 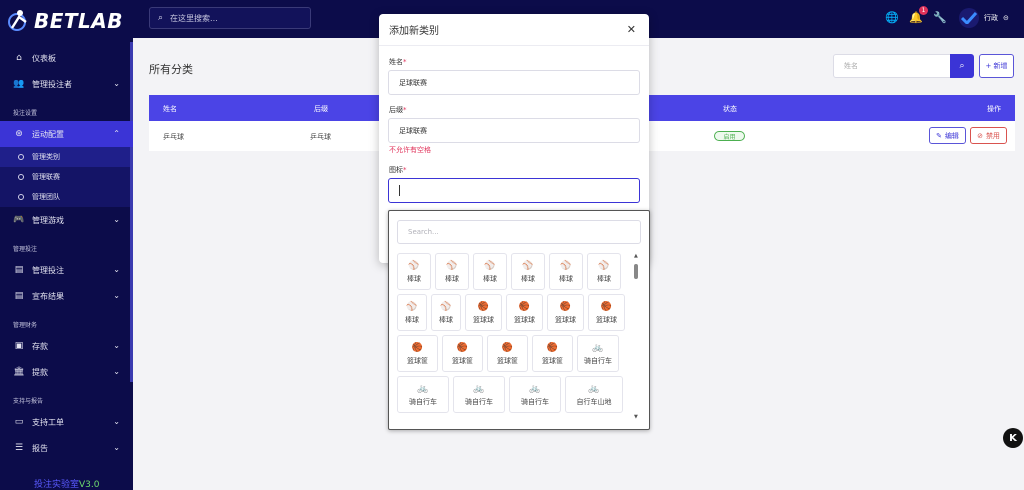 What do you see at coordinates (173, 137) in the screenshot?
I see `cell-name: 乒乓球` at bounding box center [173, 137].